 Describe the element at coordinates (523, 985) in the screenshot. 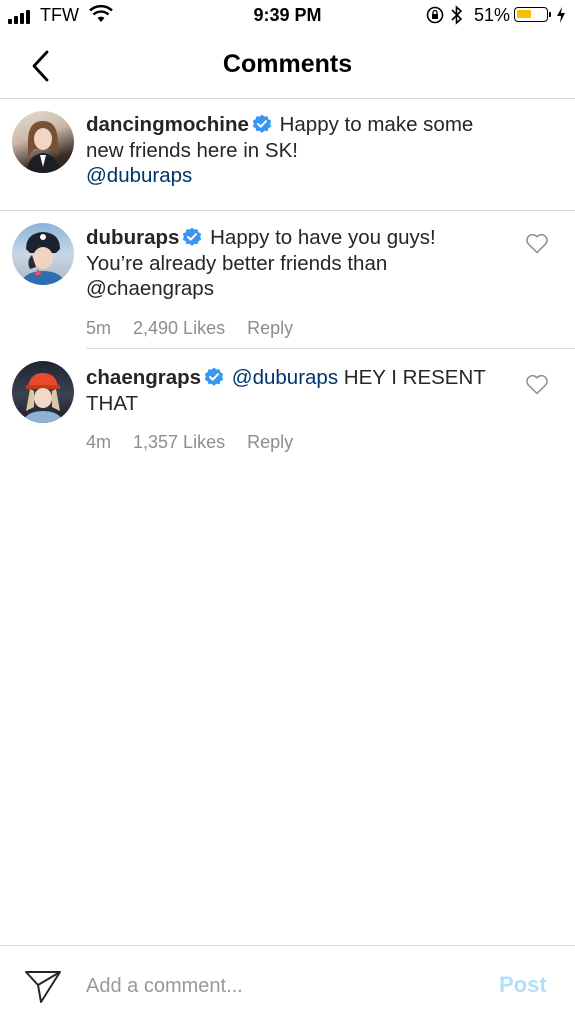

I see `post-button: Post` at that location.